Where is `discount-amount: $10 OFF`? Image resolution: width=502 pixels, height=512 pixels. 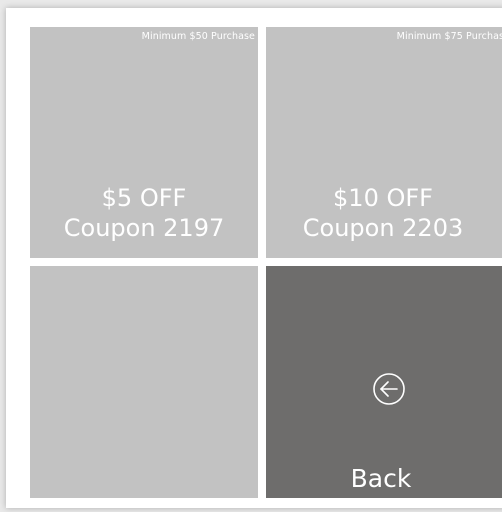
discount-amount: $10 OFF is located at coordinates (383, 198).